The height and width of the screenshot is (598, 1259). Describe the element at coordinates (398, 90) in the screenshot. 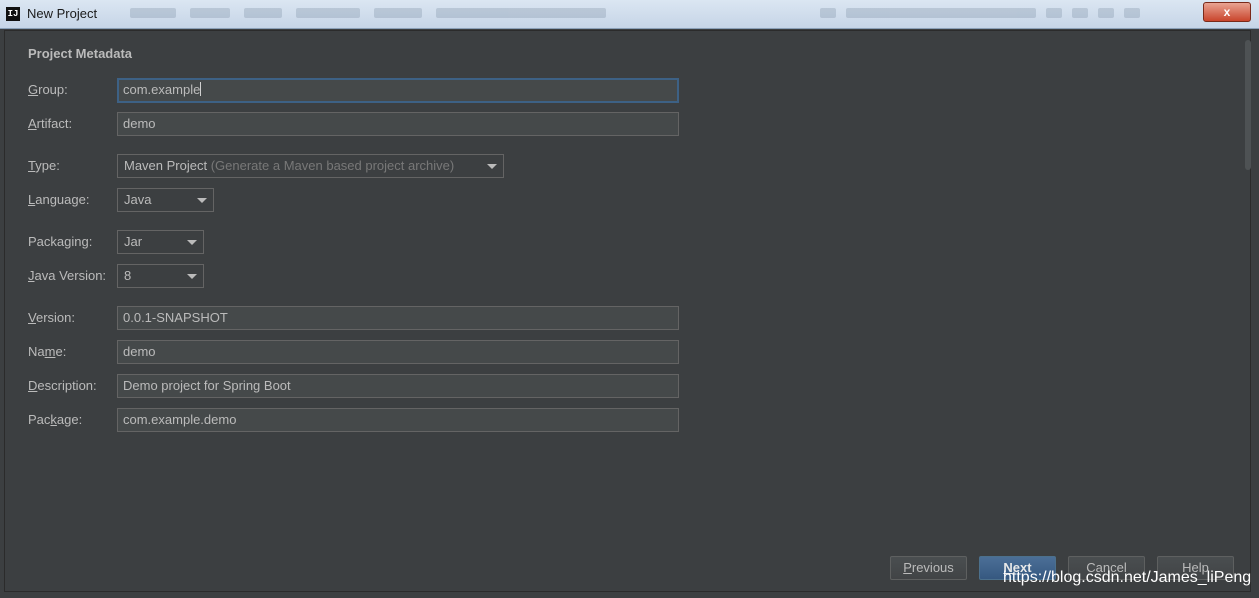

I see `group-input: com.example` at that location.